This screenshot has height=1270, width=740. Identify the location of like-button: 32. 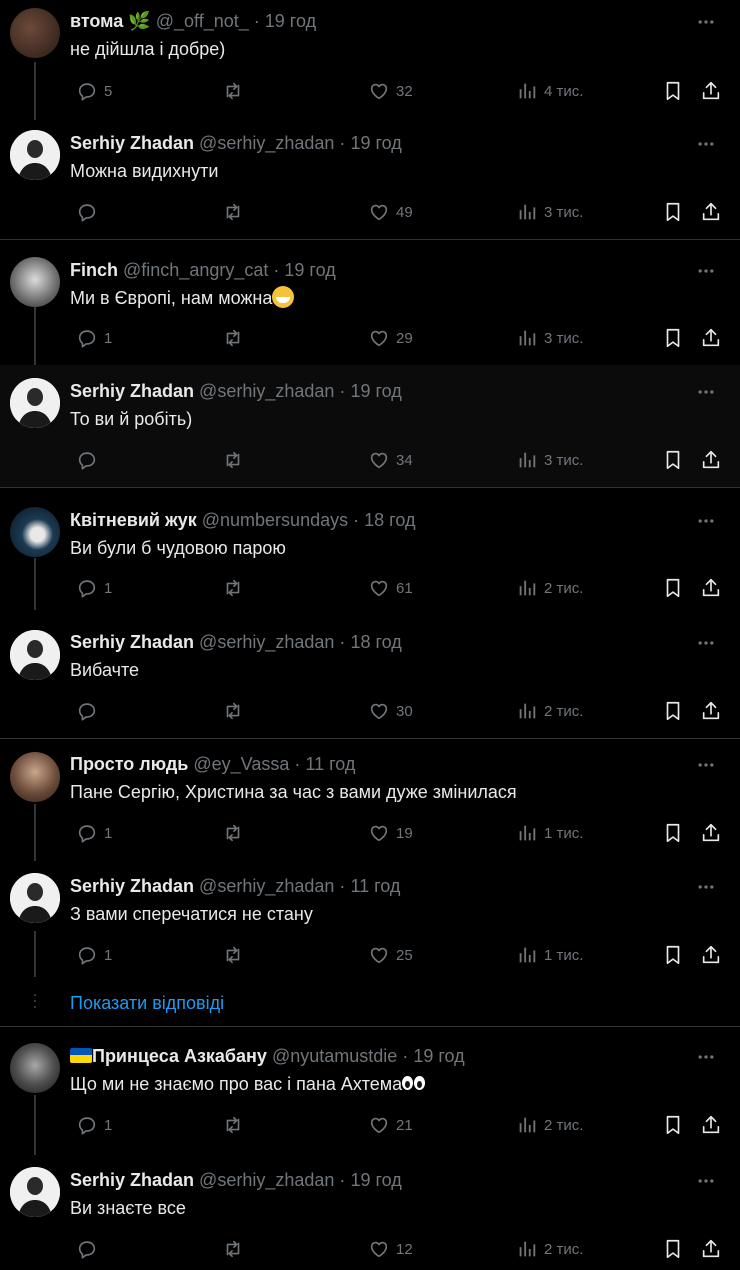
(387, 91).